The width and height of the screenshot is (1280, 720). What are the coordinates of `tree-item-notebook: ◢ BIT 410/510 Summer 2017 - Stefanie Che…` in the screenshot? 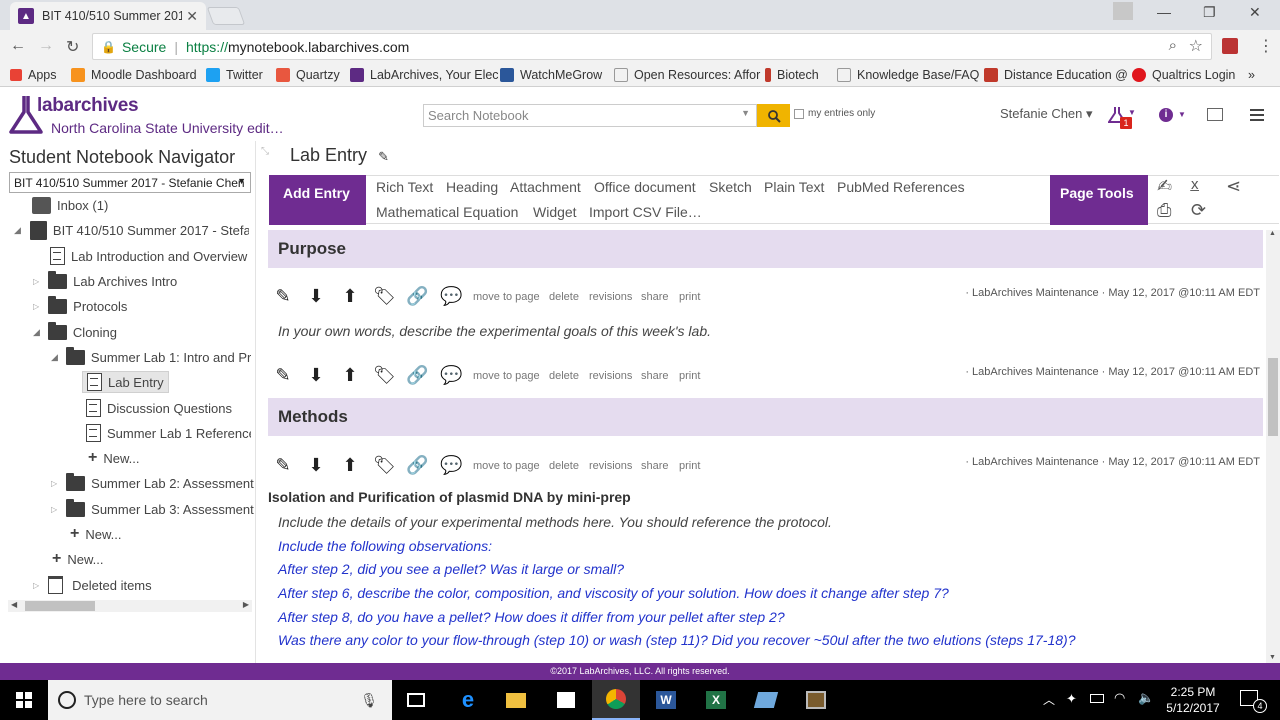 It's located at (131, 230).